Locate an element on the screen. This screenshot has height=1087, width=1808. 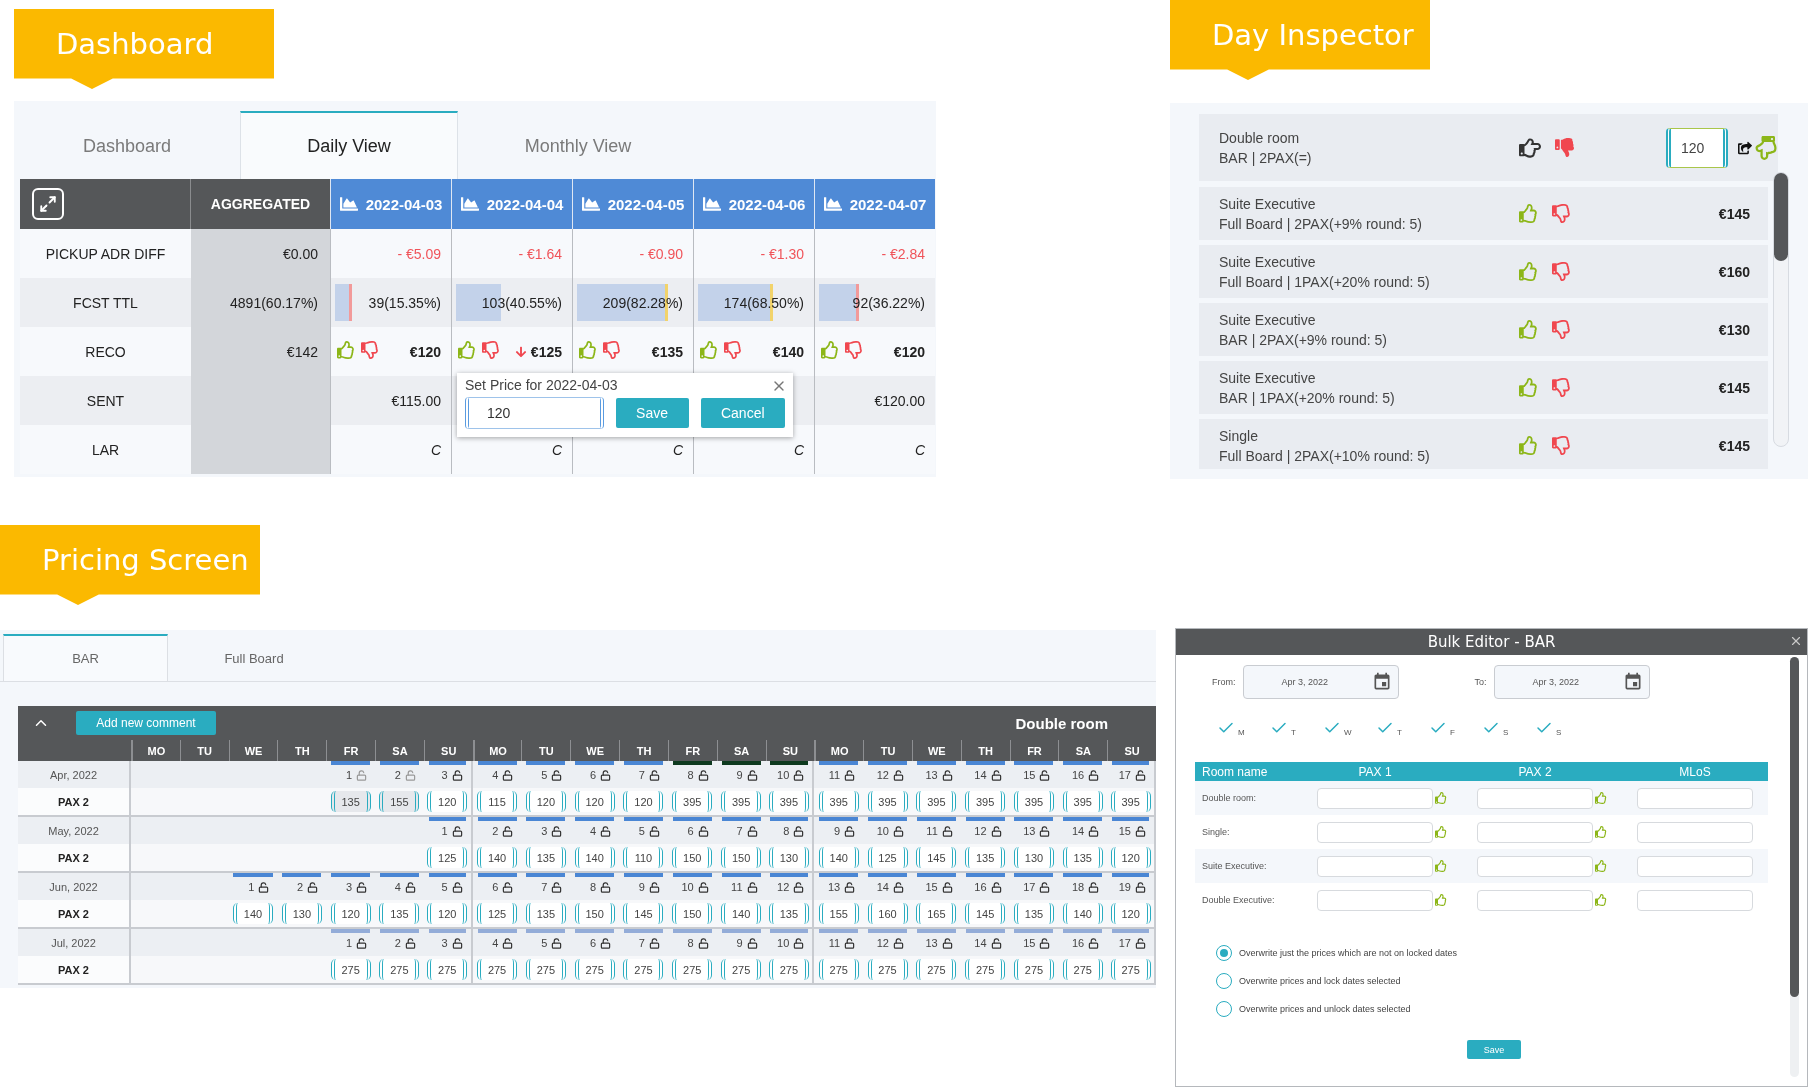
tab: Dashboard is located at coordinates (127, 145).